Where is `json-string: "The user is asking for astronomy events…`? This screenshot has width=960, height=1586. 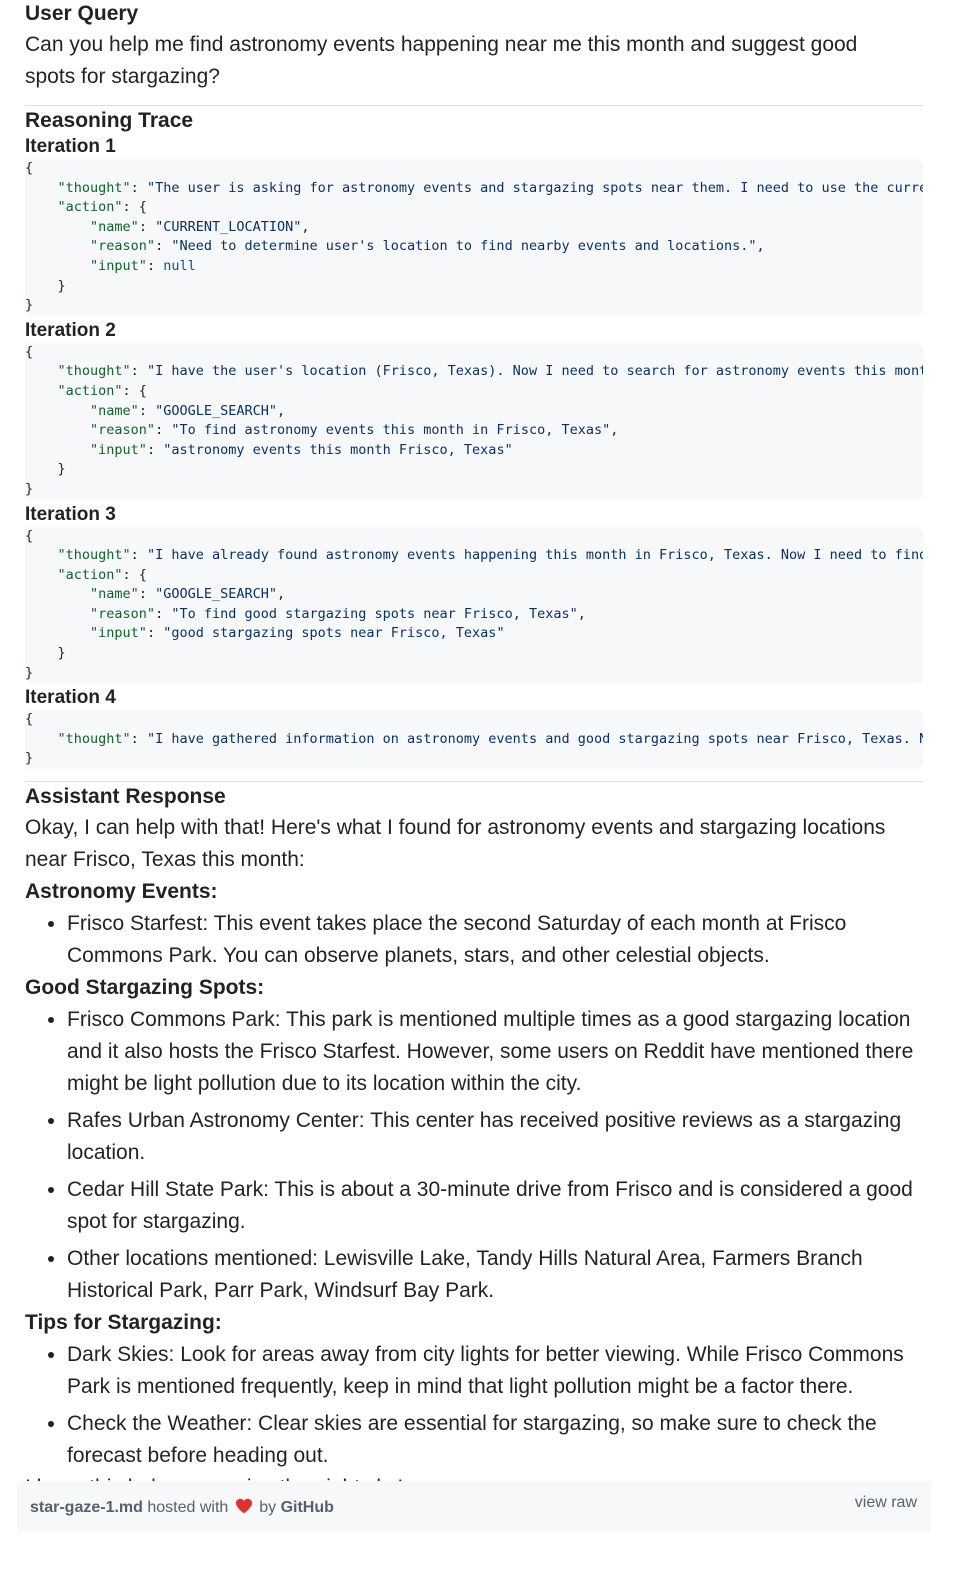
json-string: "The user is asking for astronomy events… is located at coordinates (534, 187).